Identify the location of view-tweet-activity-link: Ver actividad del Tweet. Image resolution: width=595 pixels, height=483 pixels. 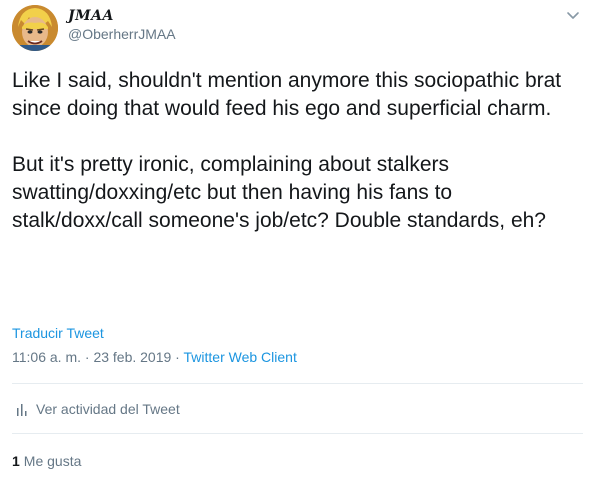
(98, 409).